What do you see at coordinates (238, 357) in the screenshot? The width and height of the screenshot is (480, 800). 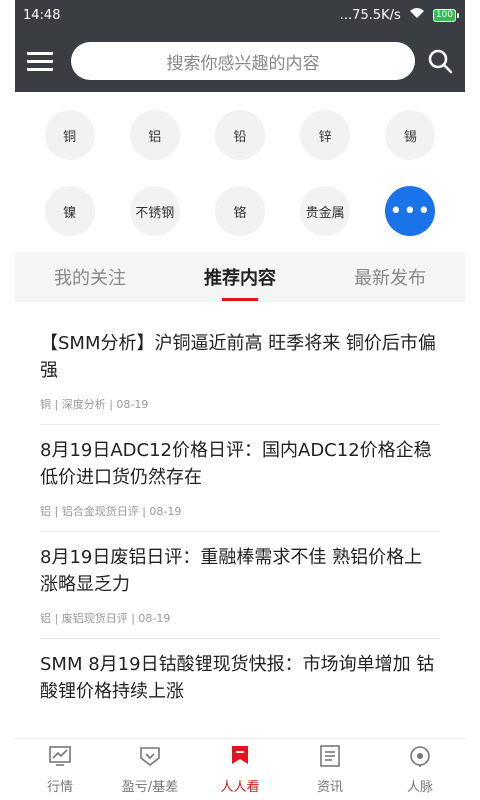 I see `article-title: 【SMM分析】沪铜逼近前高 旺季将来 铜价后市偏强` at bounding box center [238, 357].